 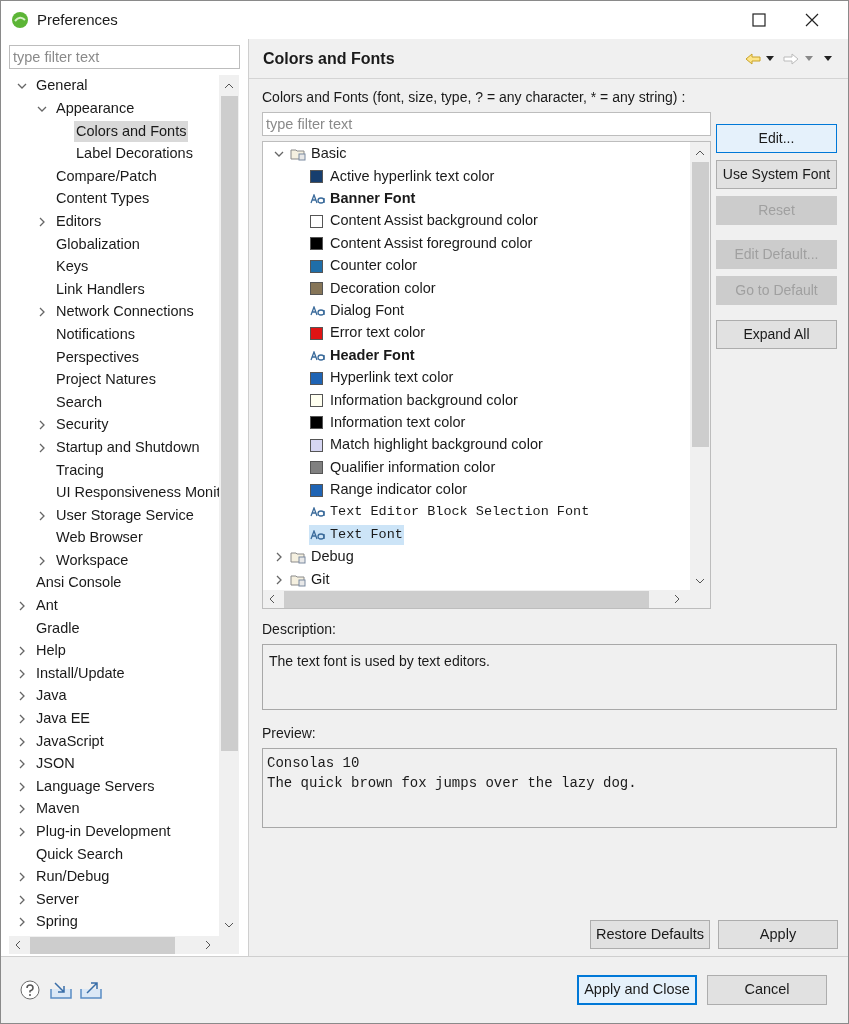 What do you see at coordinates (776, 334) in the screenshot?
I see `side-button: Expand All` at bounding box center [776, 334].